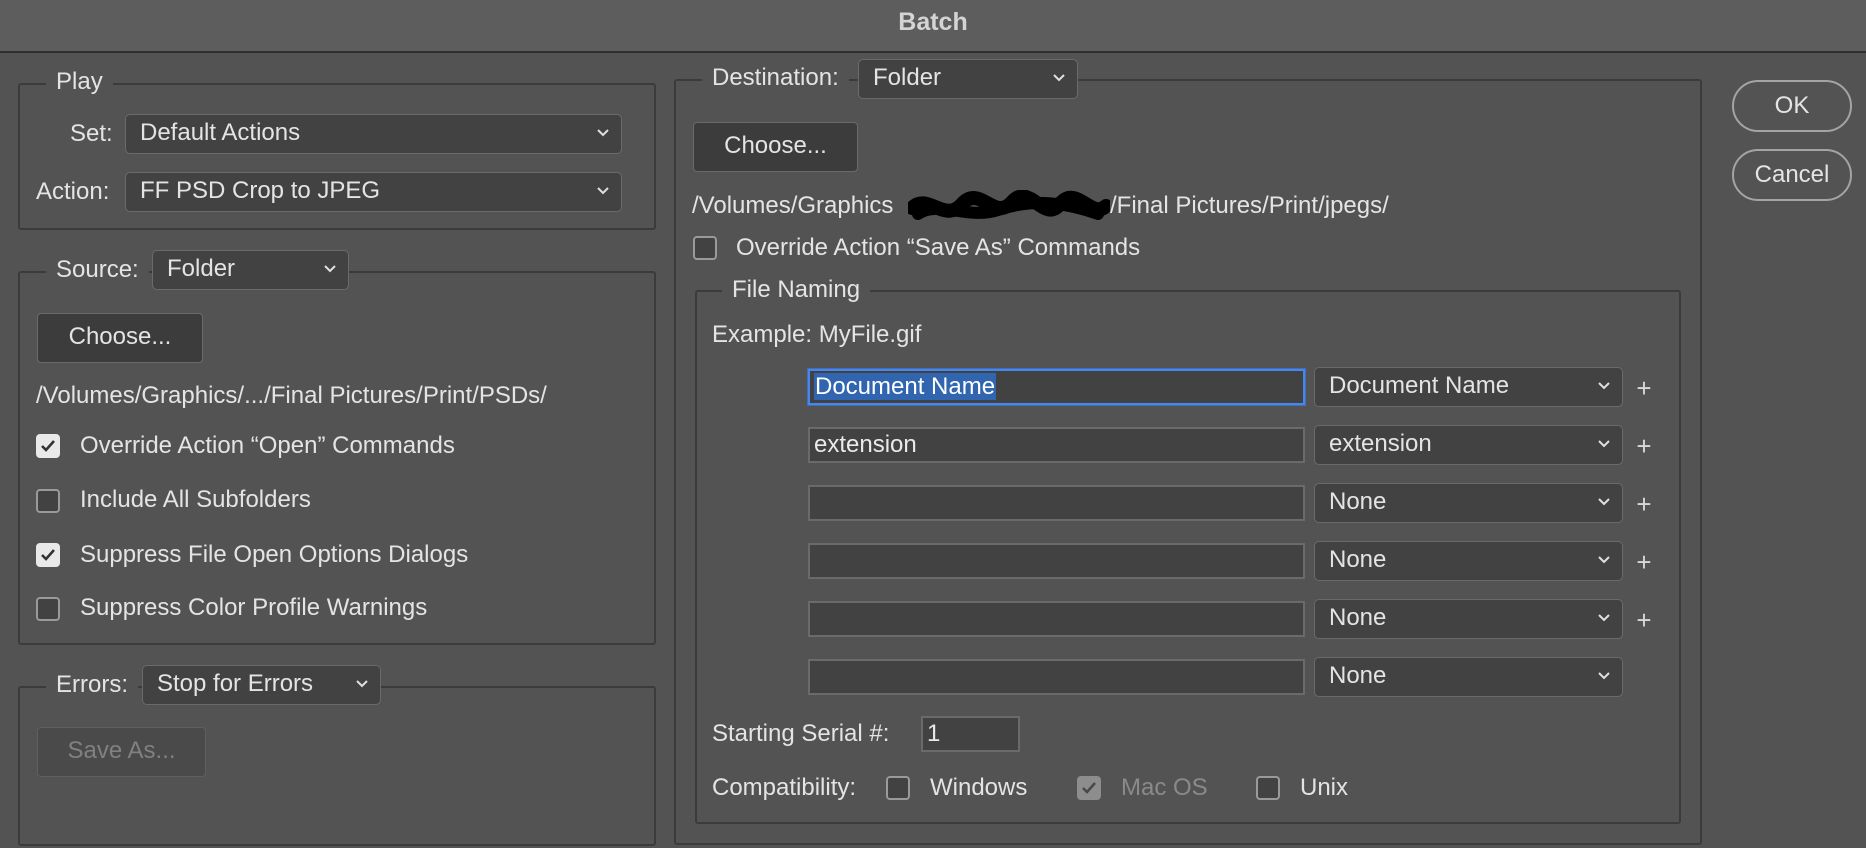  I want to click on destination-select: Folder, so click(968, 79).